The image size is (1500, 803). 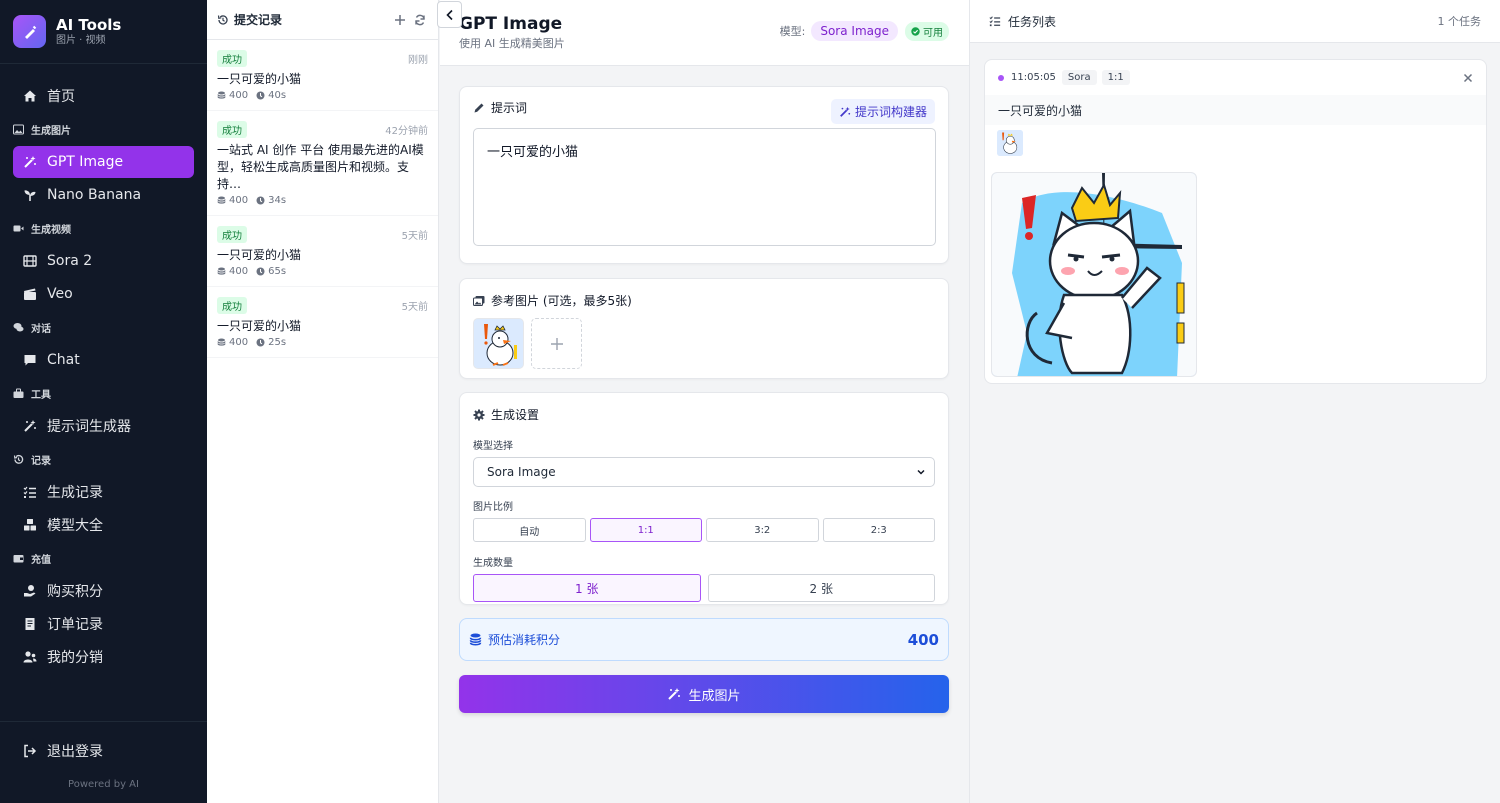 What do you see at coordinates (30, 96) in the screenshot?
I see `home-icon` at bounding box center [30, 96].